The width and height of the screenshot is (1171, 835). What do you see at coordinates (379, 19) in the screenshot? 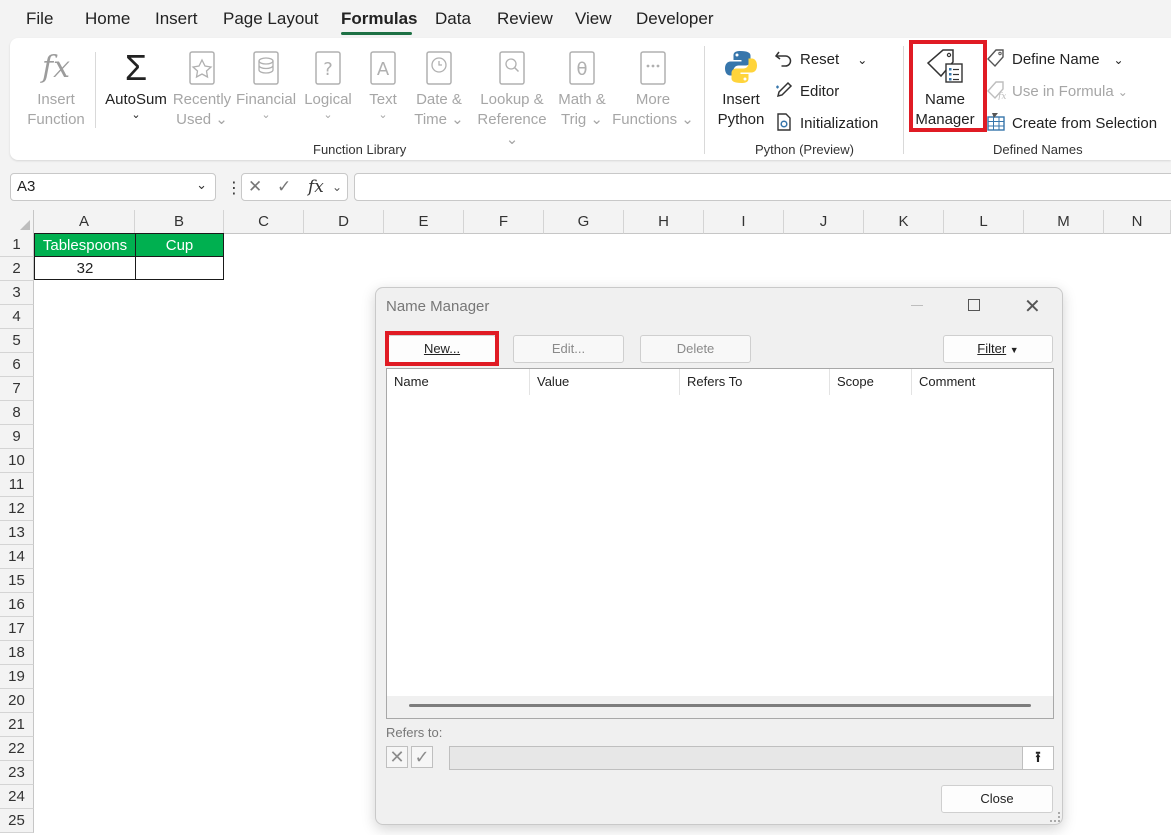
I see `tab-formulas: Formulas` at bounding box center [379, 19].